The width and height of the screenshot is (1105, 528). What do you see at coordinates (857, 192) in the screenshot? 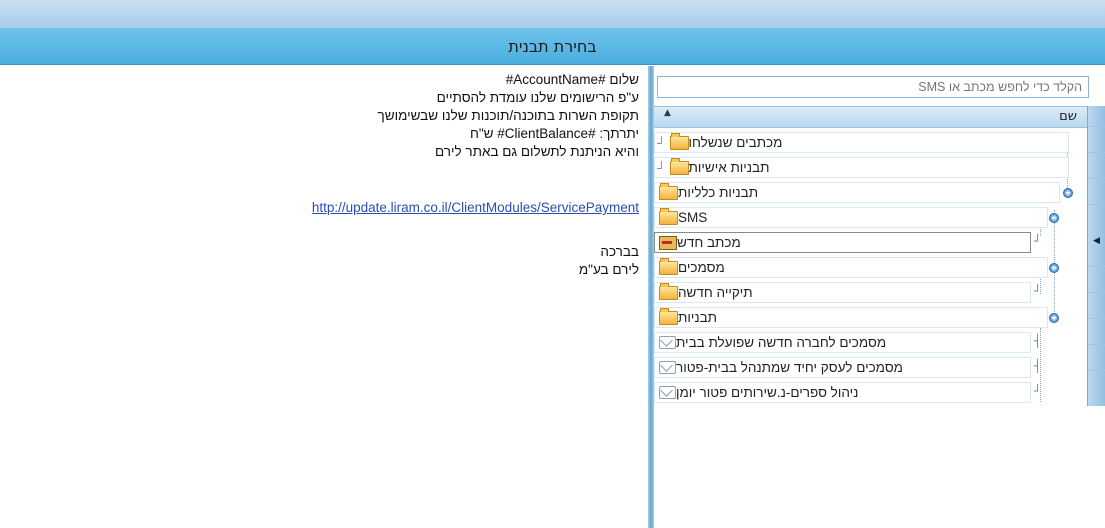
I see `tree-item-general-templates: תבניות כלליות` at bounding box center [857, 192].